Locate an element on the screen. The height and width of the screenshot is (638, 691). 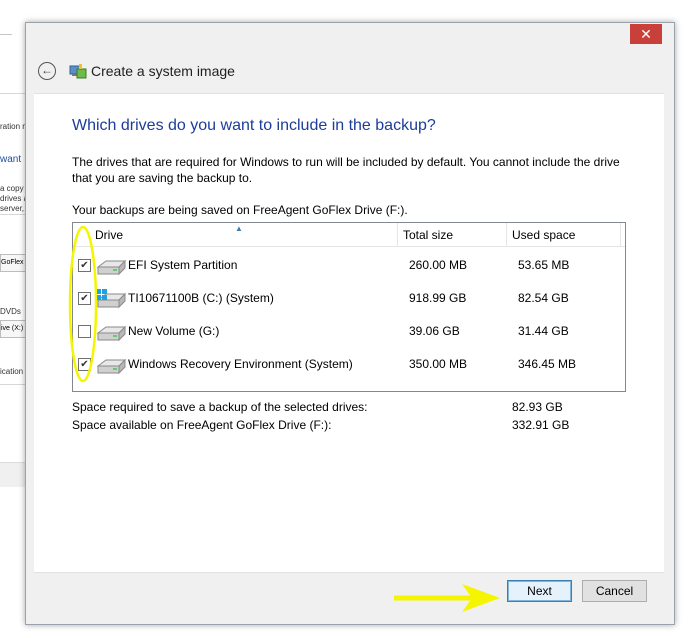
close-button: ✕ is located at coordinates (646, 34).